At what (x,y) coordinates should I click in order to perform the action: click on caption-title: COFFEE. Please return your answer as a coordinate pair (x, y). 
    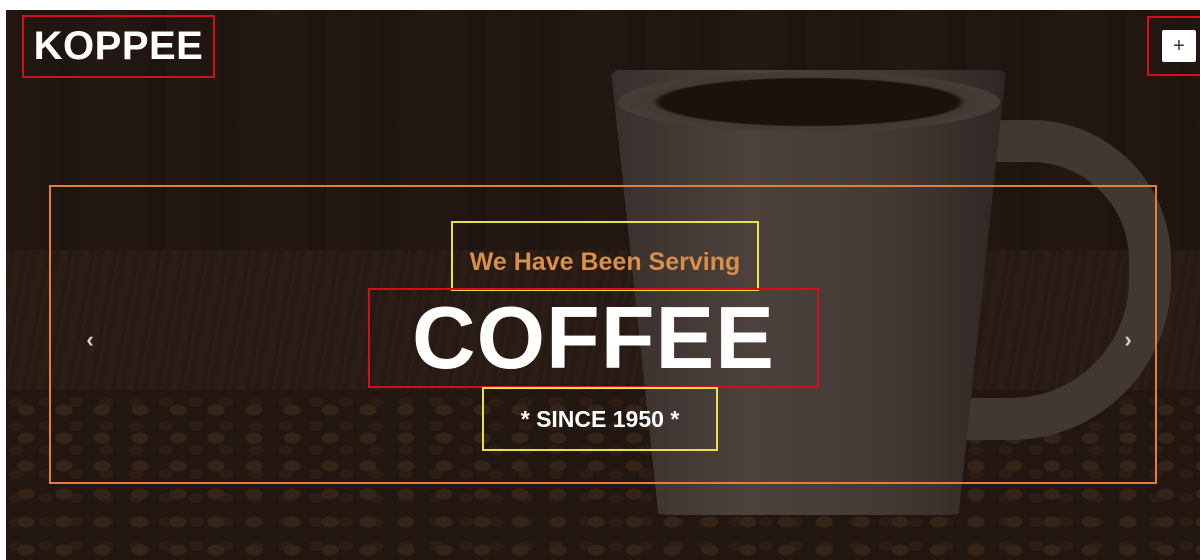
    Looking at the image, I should click on (593, 337).